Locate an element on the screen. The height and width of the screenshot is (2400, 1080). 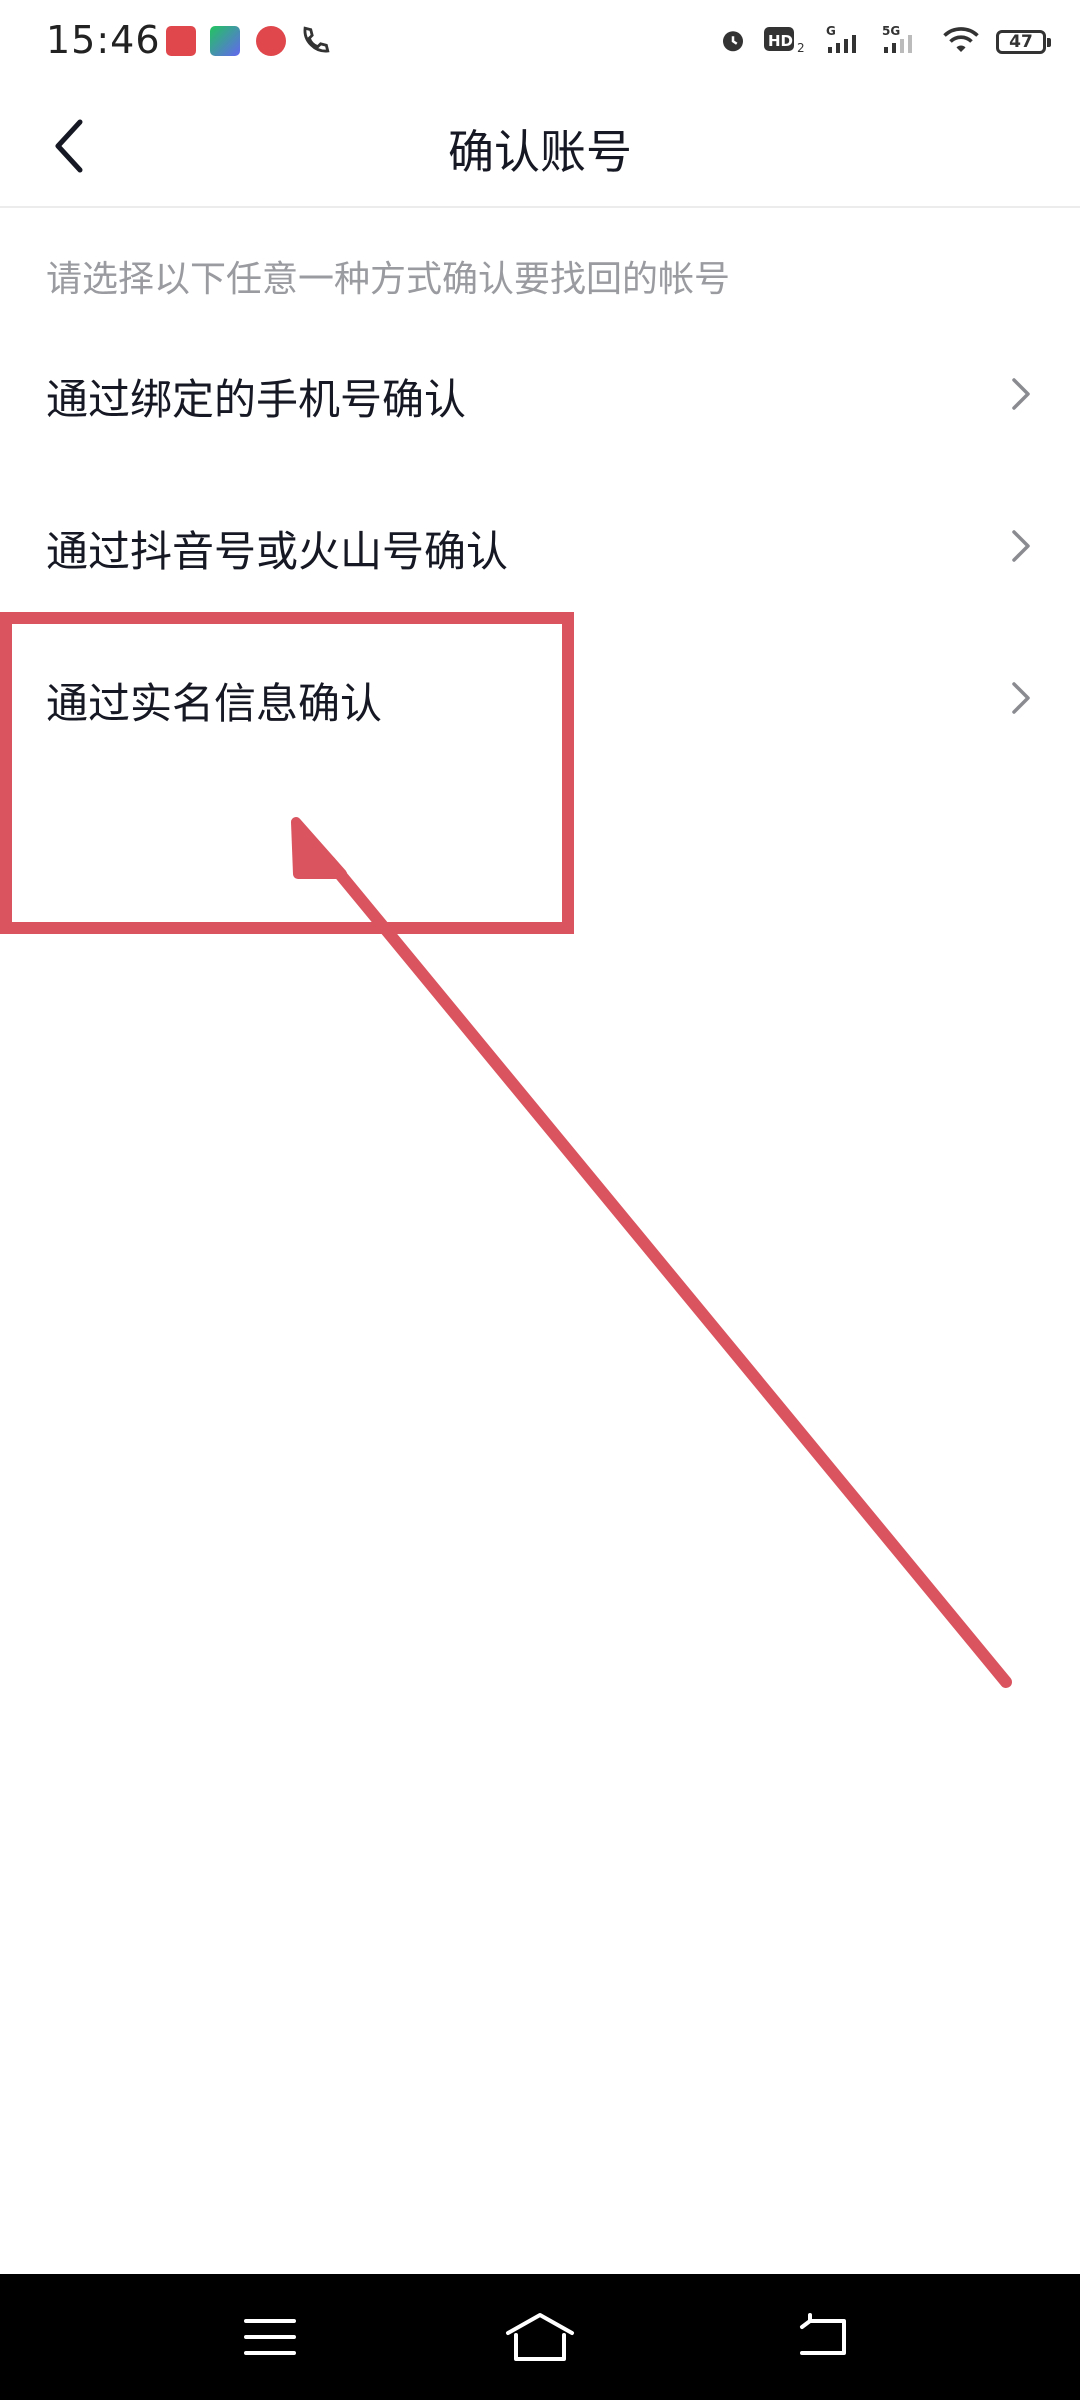
phone-call-icon is located at coordinates (315, 43).